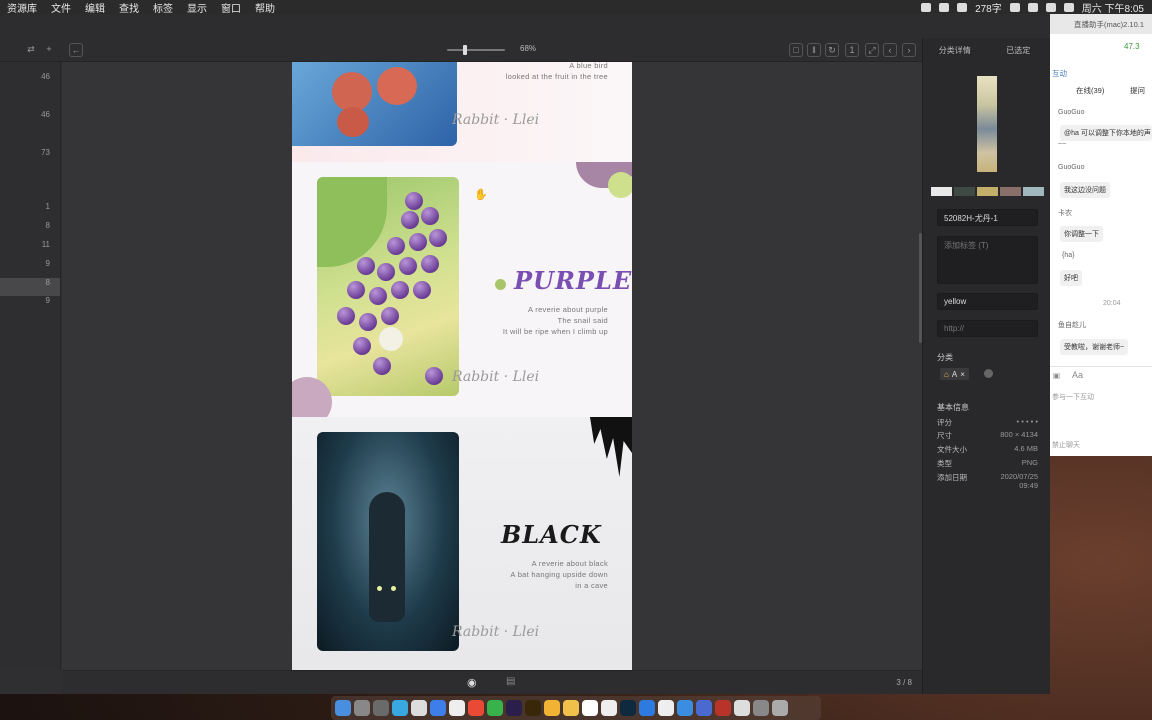 Image resolution: width=1152 pixels, height=720 pixels. What do you see at coordinates (780, 708) in the screenshot?
I see `trash-icon` at bounding box center [780, 708].